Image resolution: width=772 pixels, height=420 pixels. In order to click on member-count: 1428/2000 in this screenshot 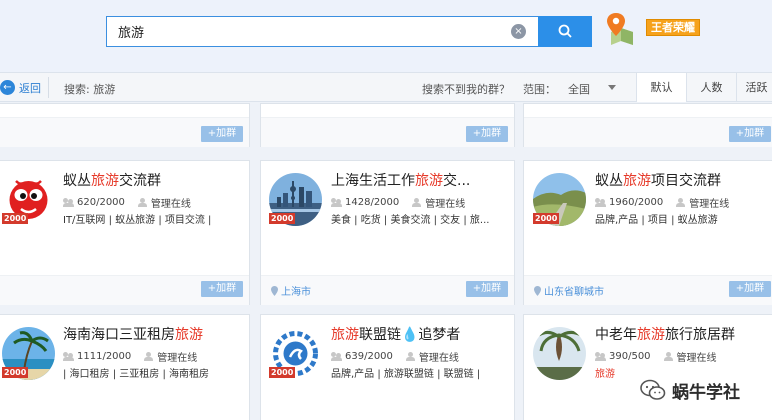, I will do `click(372, 202)`.